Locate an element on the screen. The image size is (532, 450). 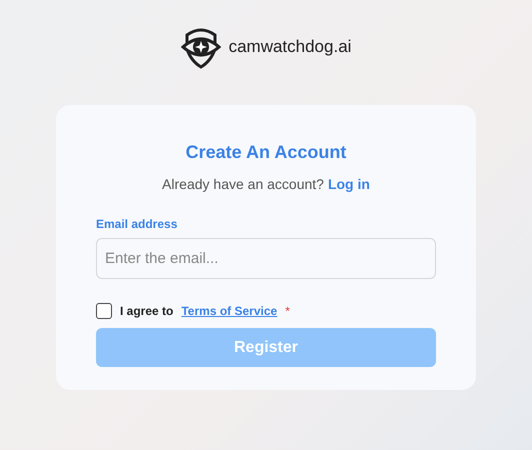
brand-name: camwatchdog.ai is located at coordinates (290, 47).